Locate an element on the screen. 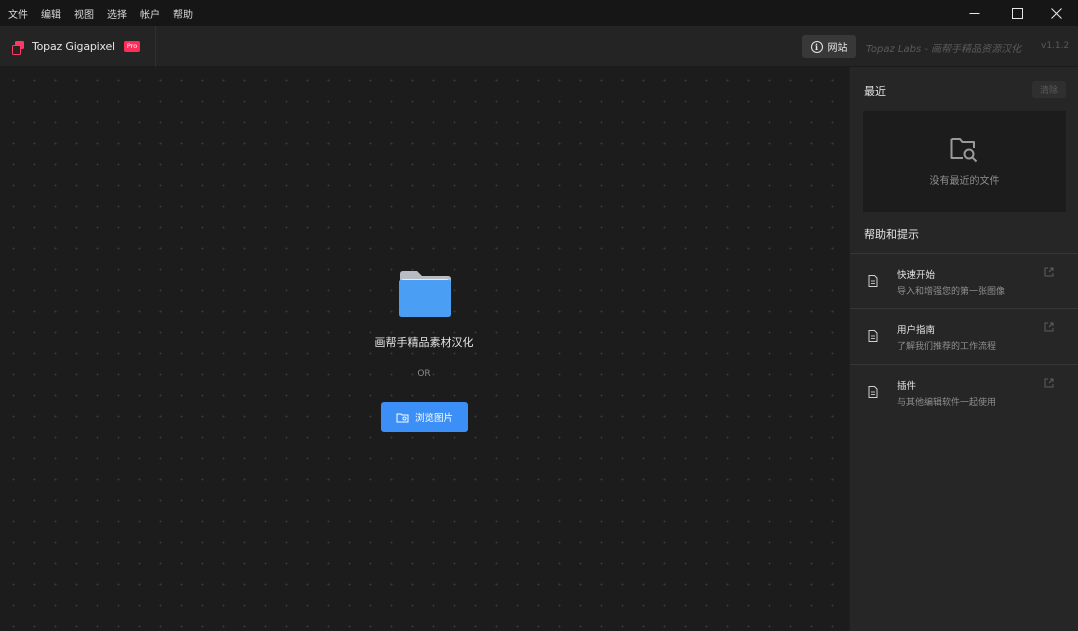  browse-images-button: 浏览图片 is located at coordinates (424, 417).